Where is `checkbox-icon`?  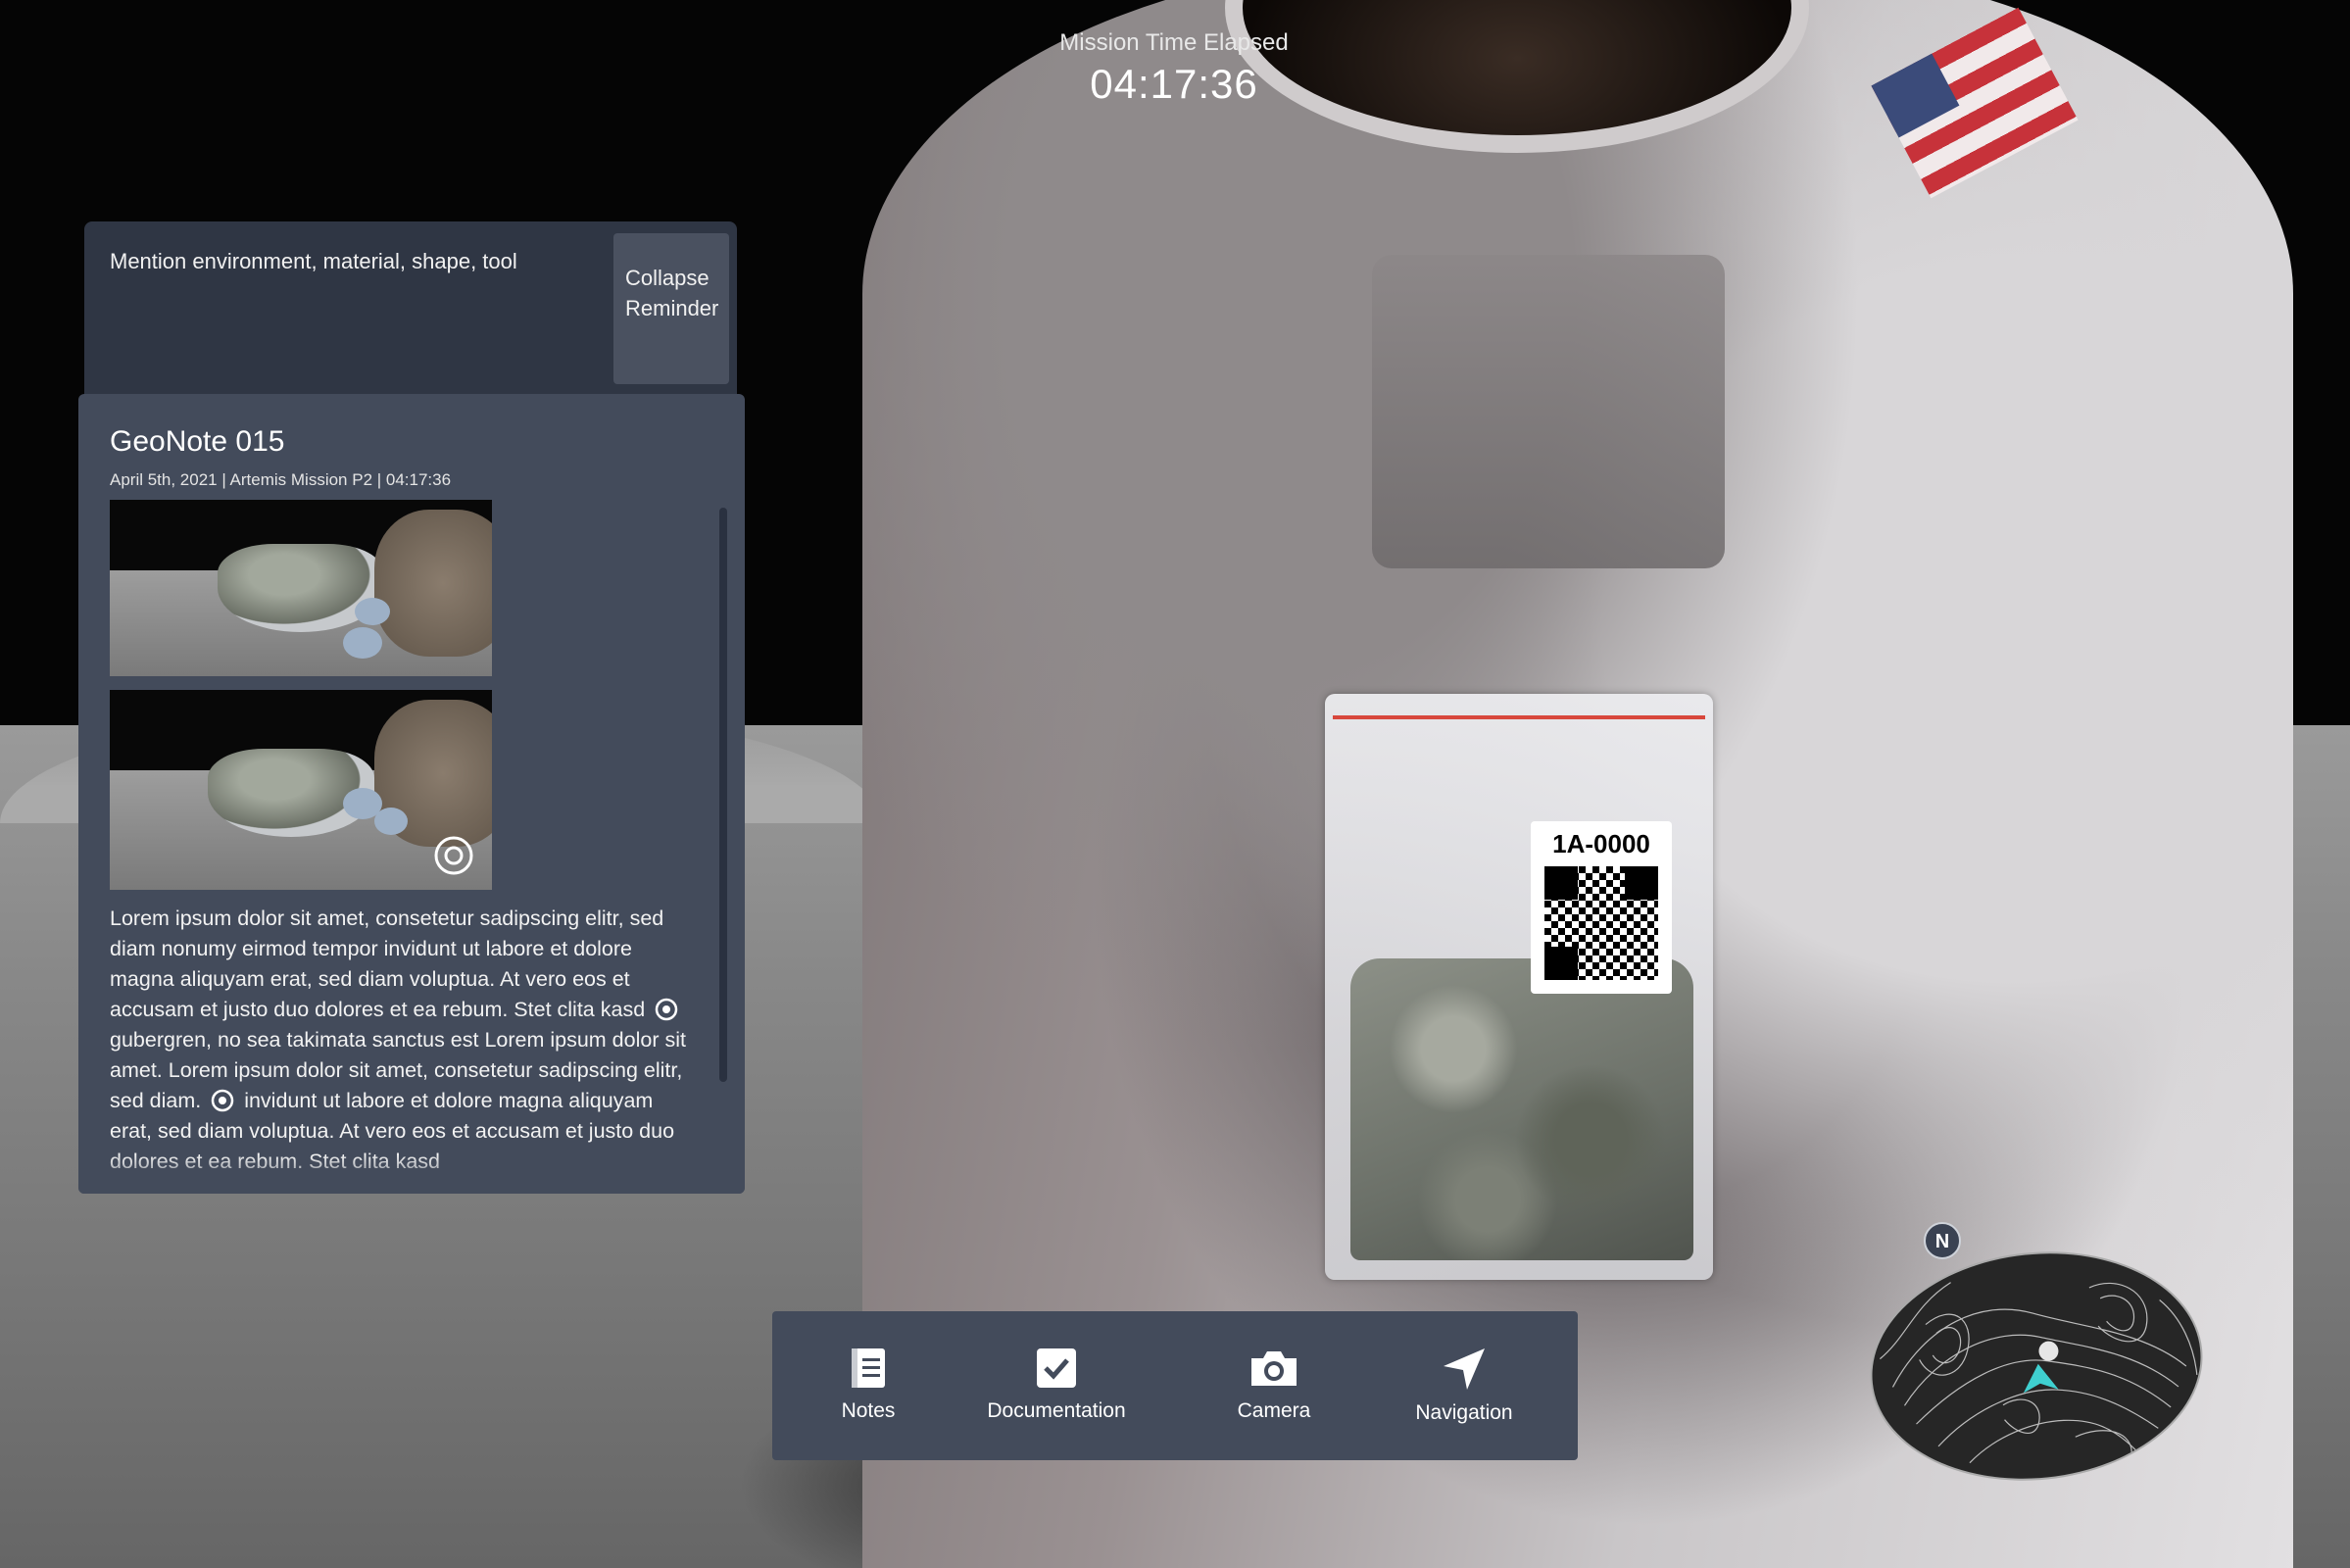
checkbox-icon is located at coordinates (1057, 1368).